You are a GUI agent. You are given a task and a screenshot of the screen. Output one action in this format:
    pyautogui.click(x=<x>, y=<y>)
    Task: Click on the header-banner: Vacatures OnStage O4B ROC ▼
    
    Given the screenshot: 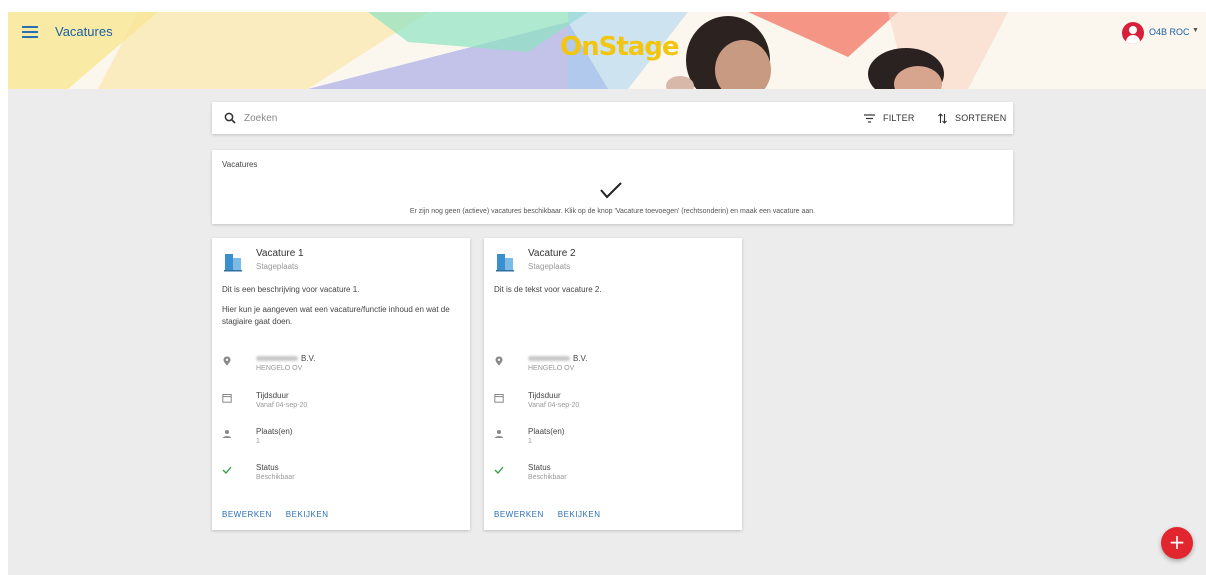 What is the action you would take?
    pyautogui.click(x=607, y=50)
    